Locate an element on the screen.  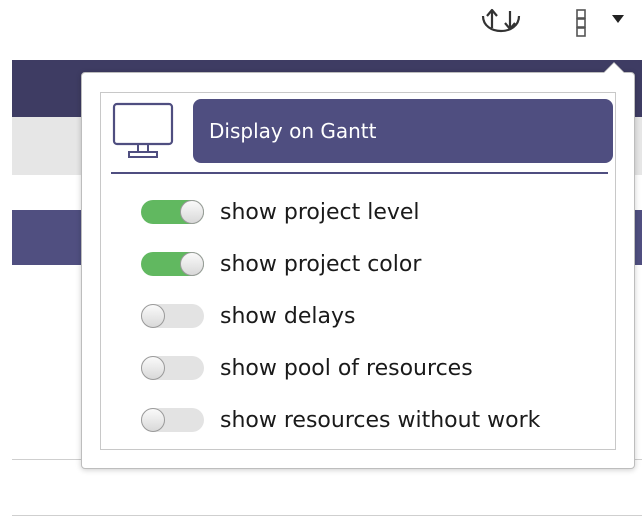
option-show-project-color: show project color is located at coordinates (281, 264).